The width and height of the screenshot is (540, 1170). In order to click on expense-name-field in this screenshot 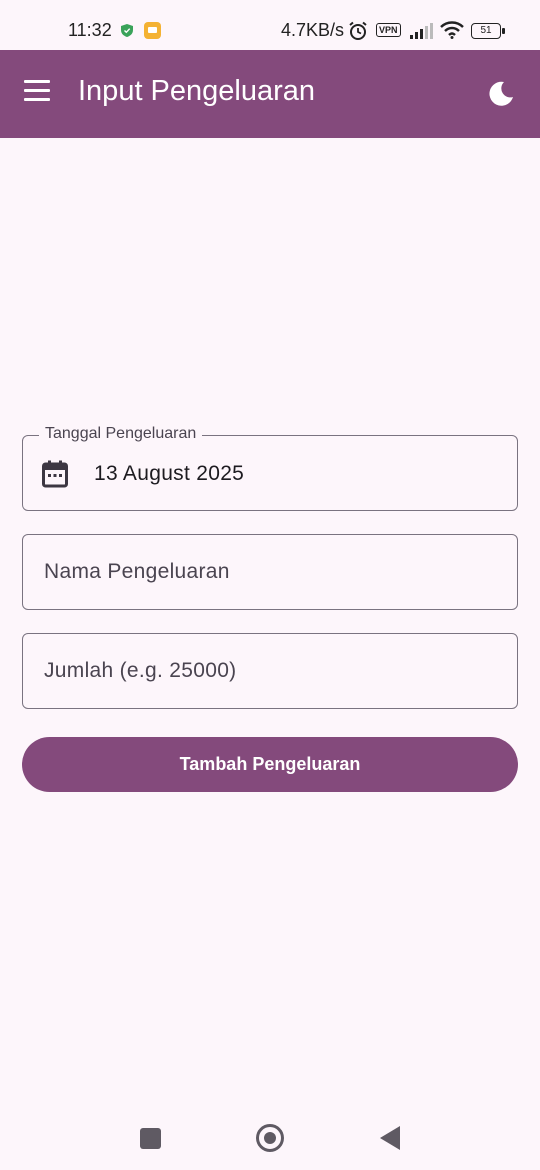, I will do `click(270, 572)`.